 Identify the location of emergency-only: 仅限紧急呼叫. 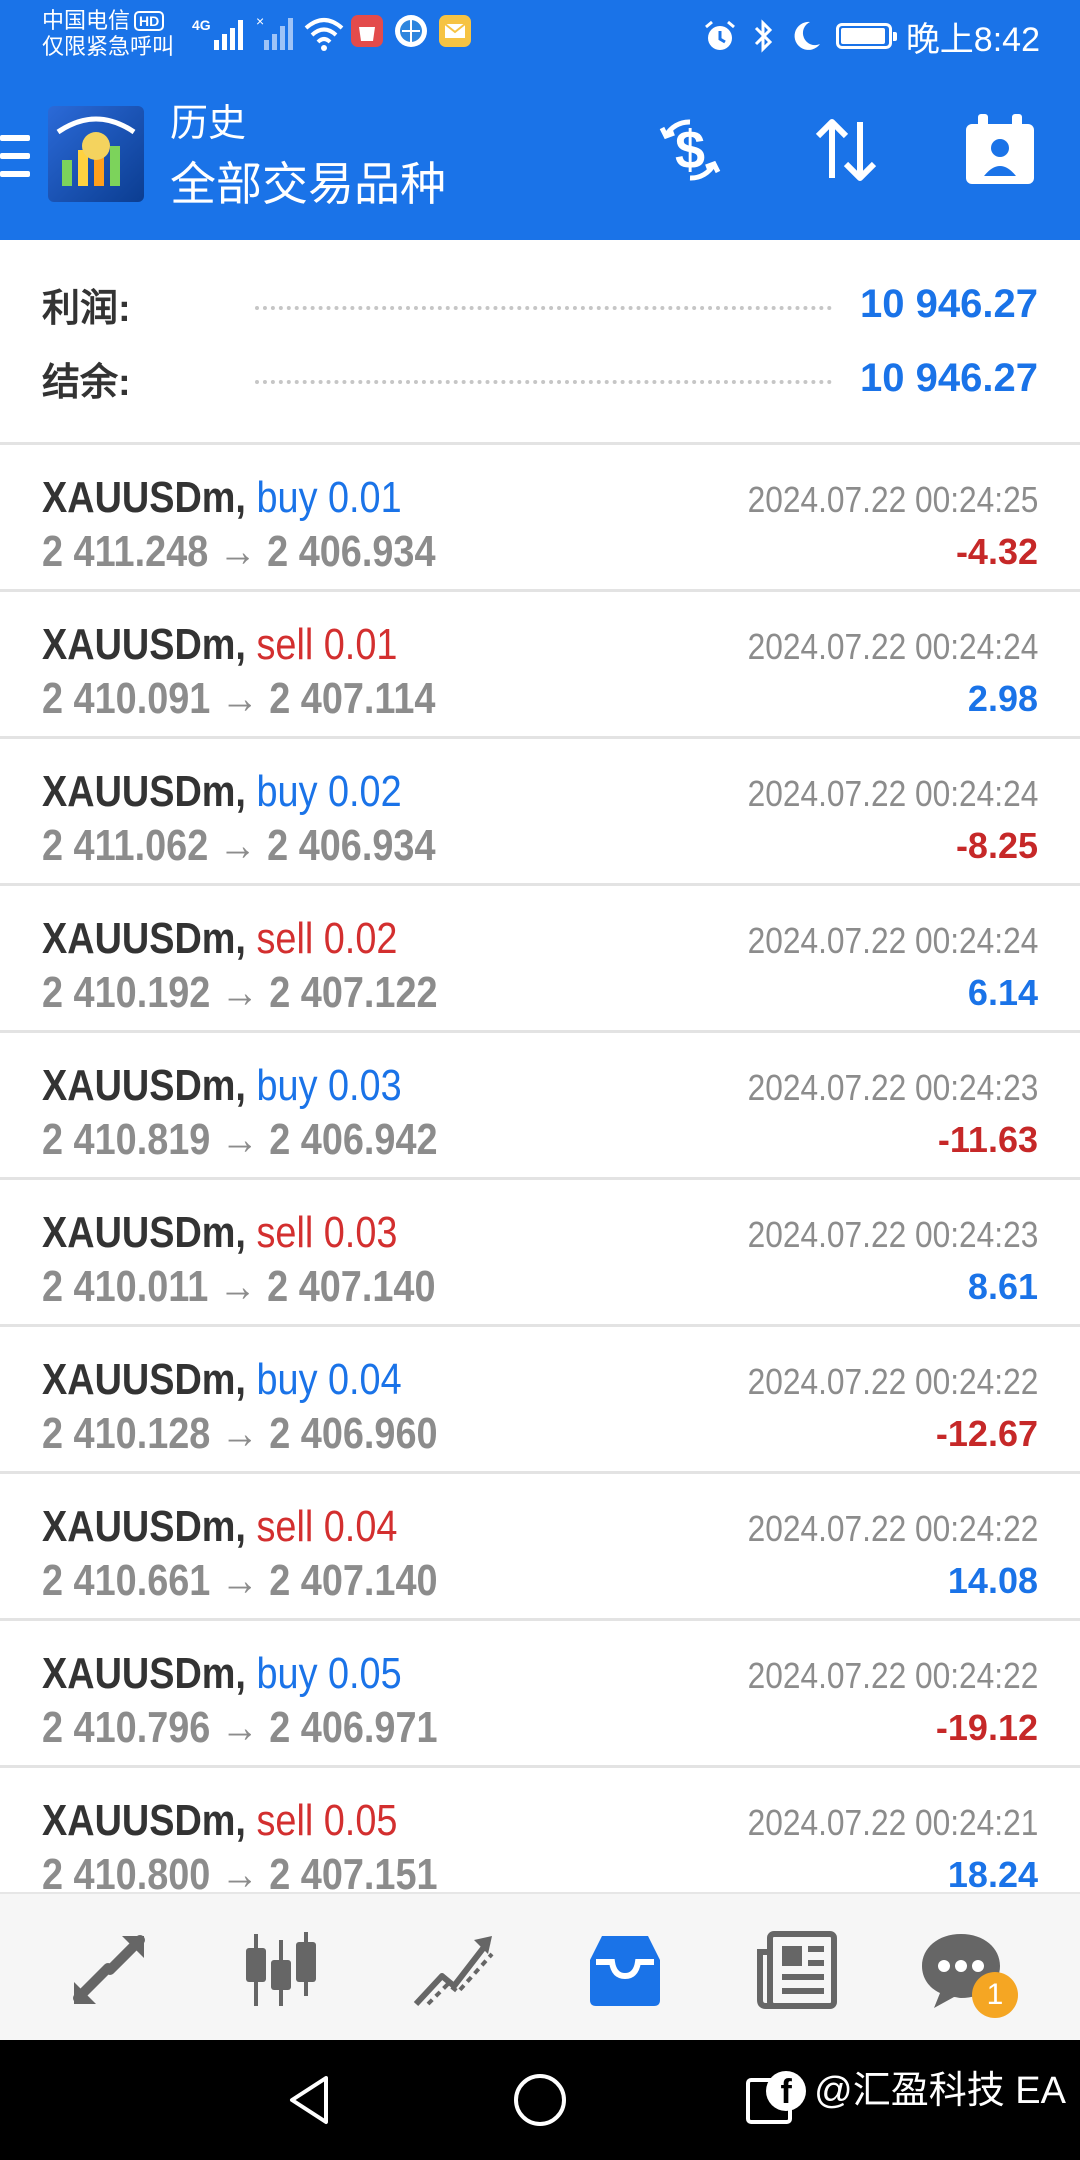
(108, 46).